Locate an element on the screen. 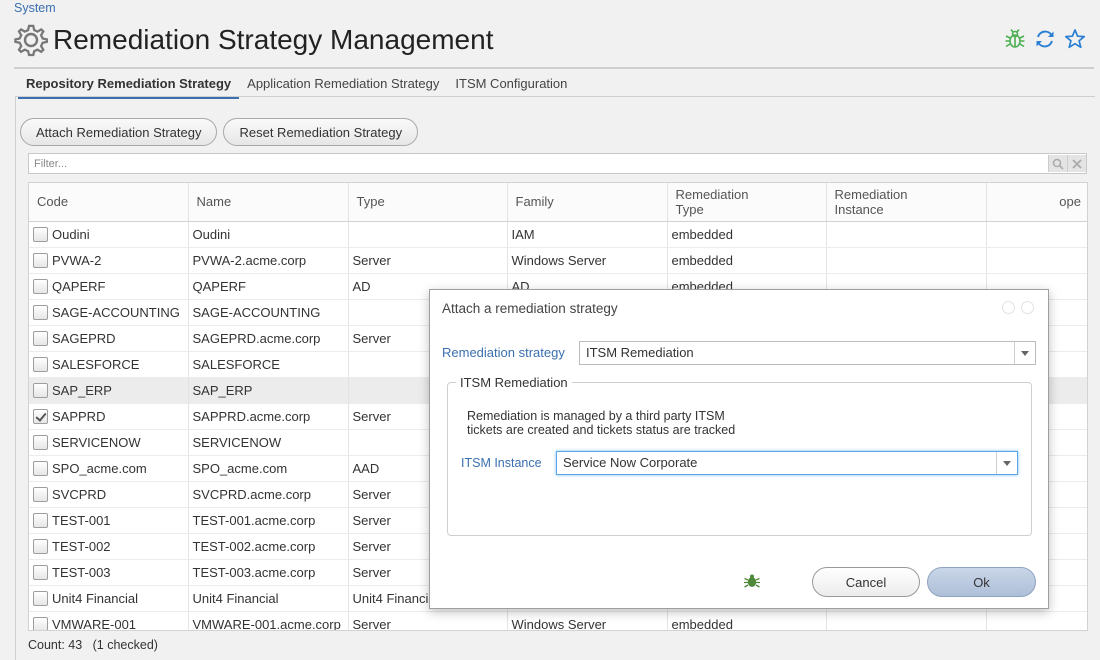  table-row: Oudini Oudini IAM embedded is located at coordinates (558, 234).